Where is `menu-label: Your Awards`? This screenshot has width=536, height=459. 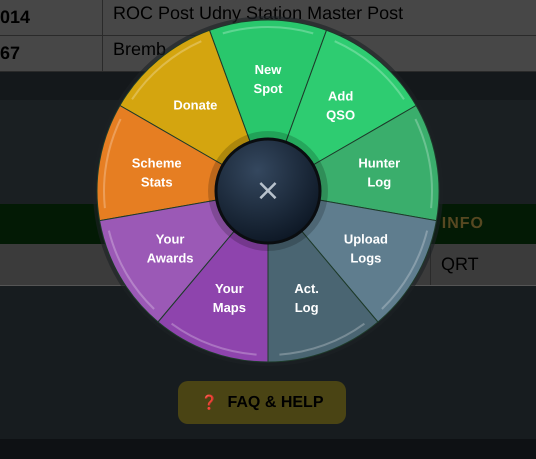
menu-label: Your Awards is located at coordinates (170, 249).